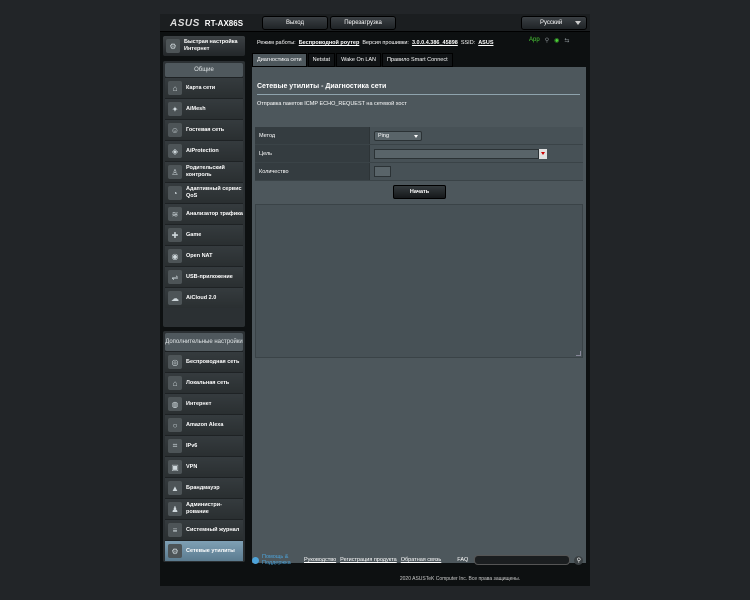 The height and width of the screenshot is (600, 750). I want to click on sidebar-item-guest-network: ☺ Гостевая сеть, so click(204, 129).